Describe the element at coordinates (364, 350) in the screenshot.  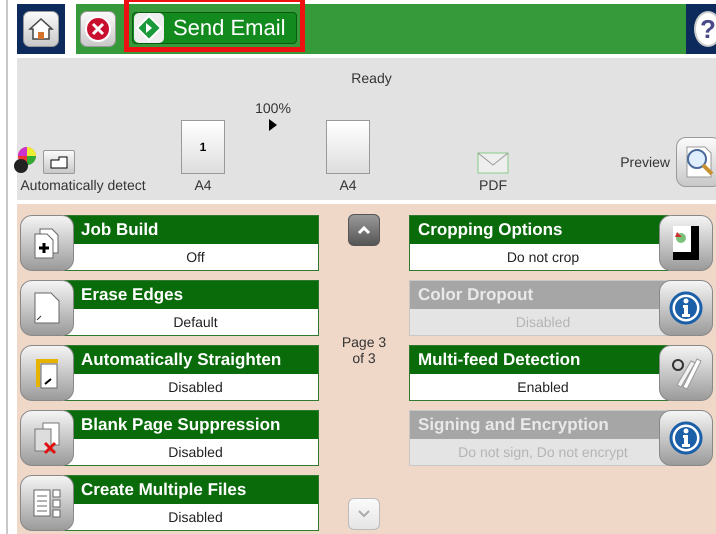
I see `page-indicator: Page 3 of 3` at that location.